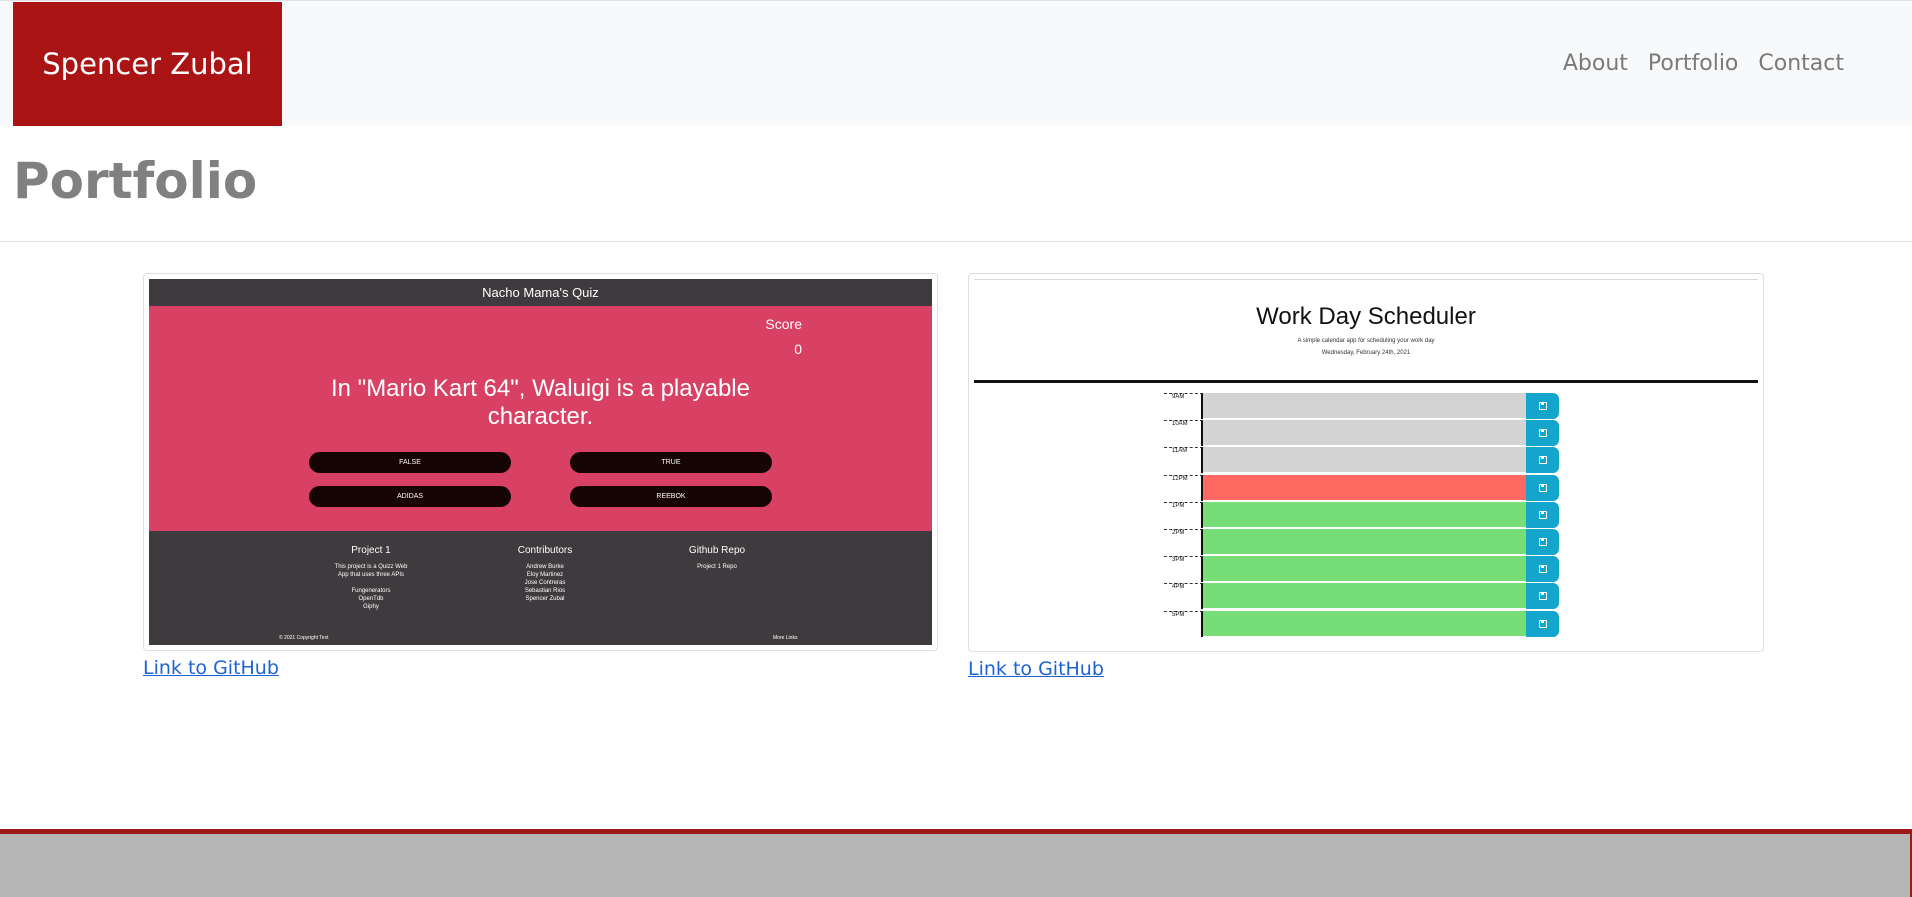  Describe the element at coordinates (1183, 542) in the screenshot. I see `time-block-hour: 2PM` at that location.